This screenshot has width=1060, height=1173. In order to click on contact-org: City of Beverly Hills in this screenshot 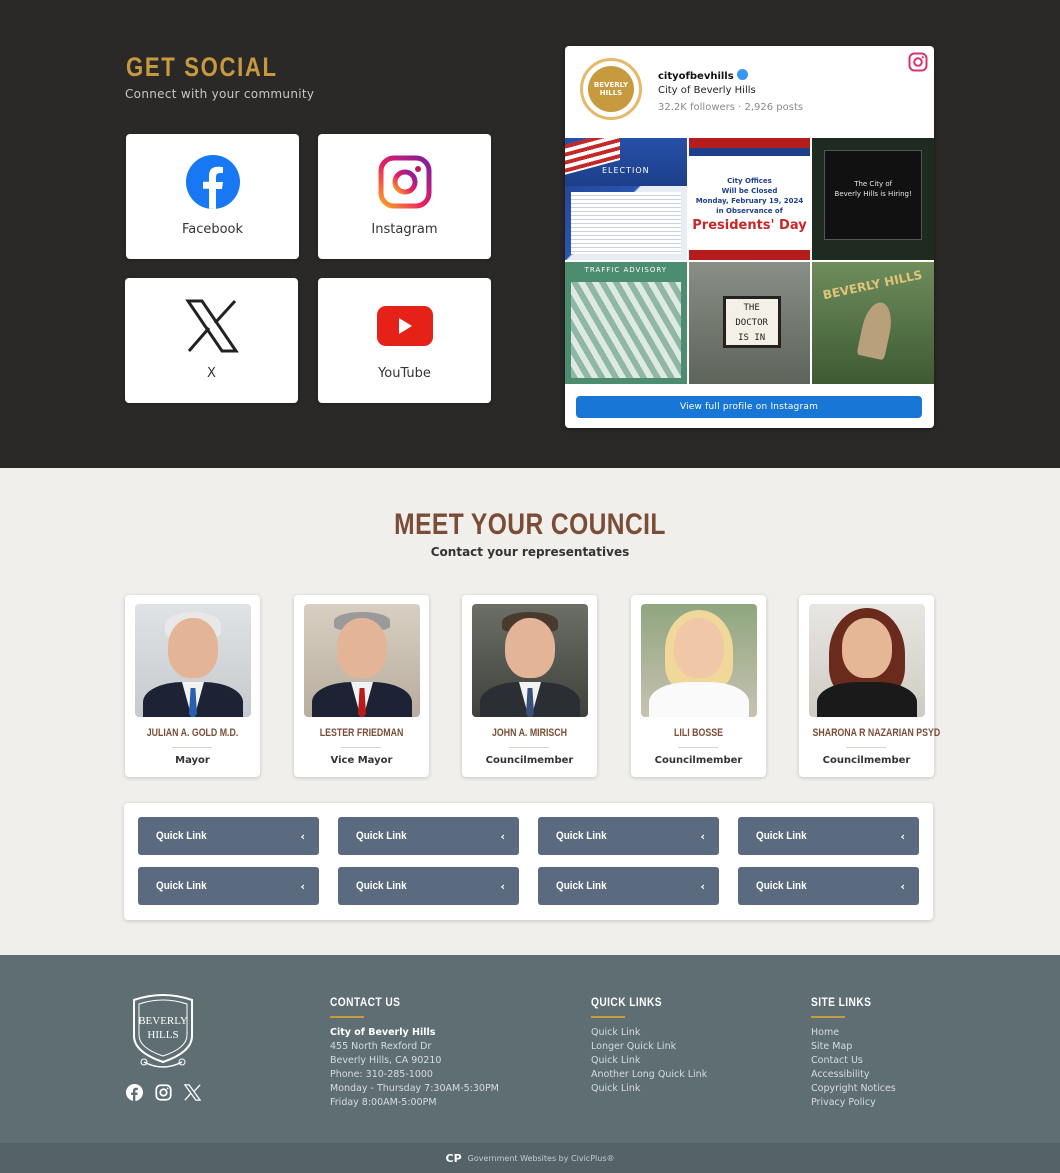, I will do `click(383, 1032)`.